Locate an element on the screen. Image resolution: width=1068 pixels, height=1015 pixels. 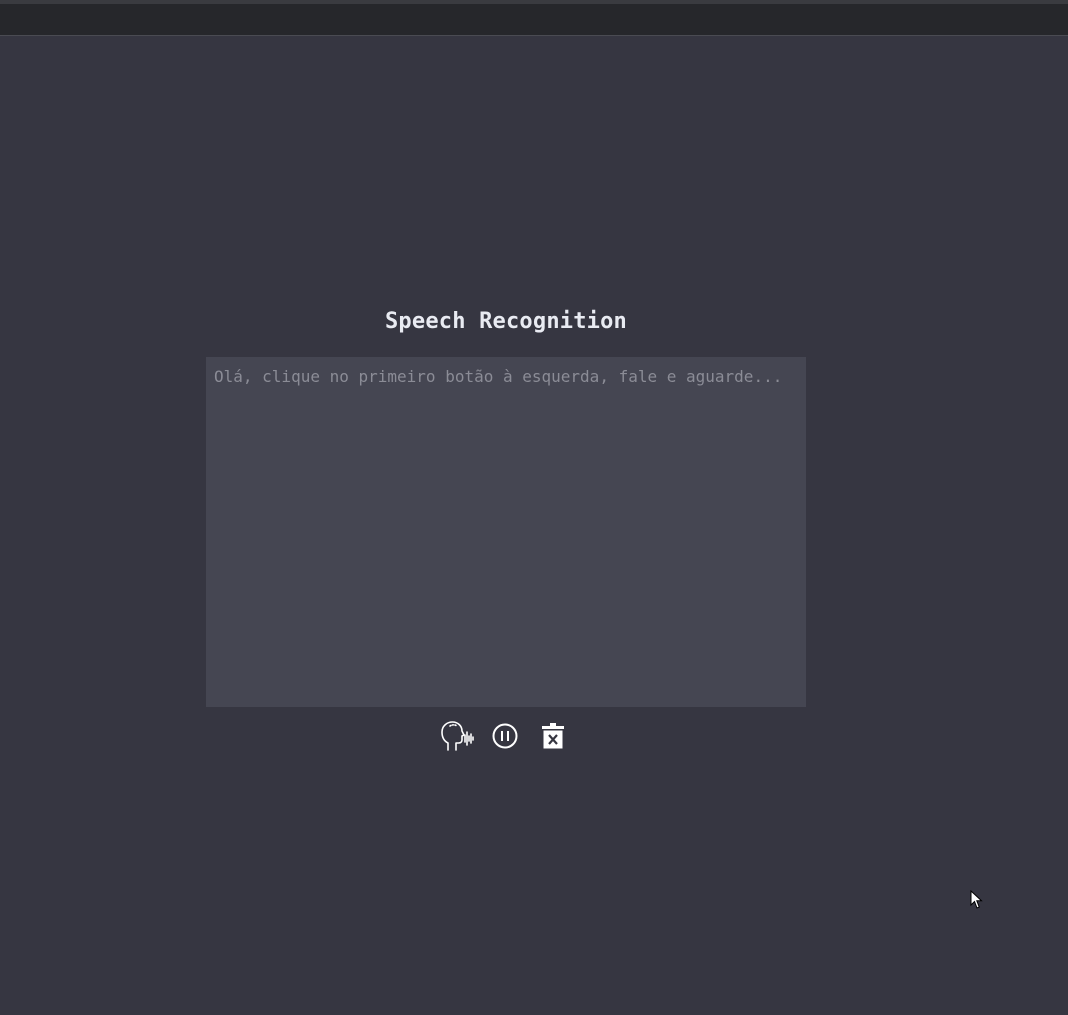
speaking-head-icon is located at coordinates (457, 736).